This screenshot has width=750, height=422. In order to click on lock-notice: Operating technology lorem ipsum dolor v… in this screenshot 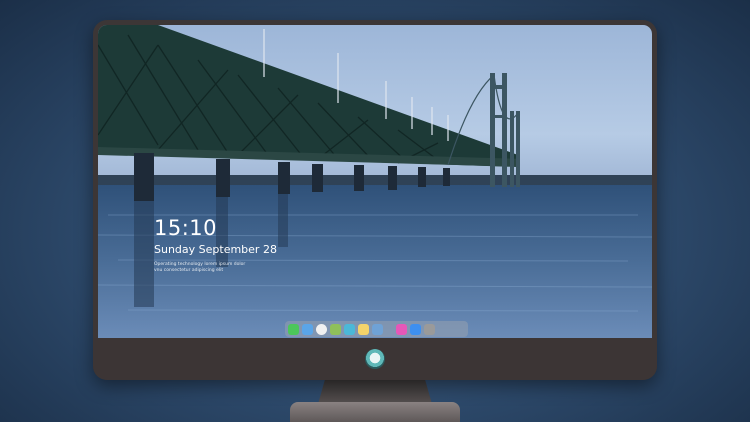, I will do `click(219, 268)`.